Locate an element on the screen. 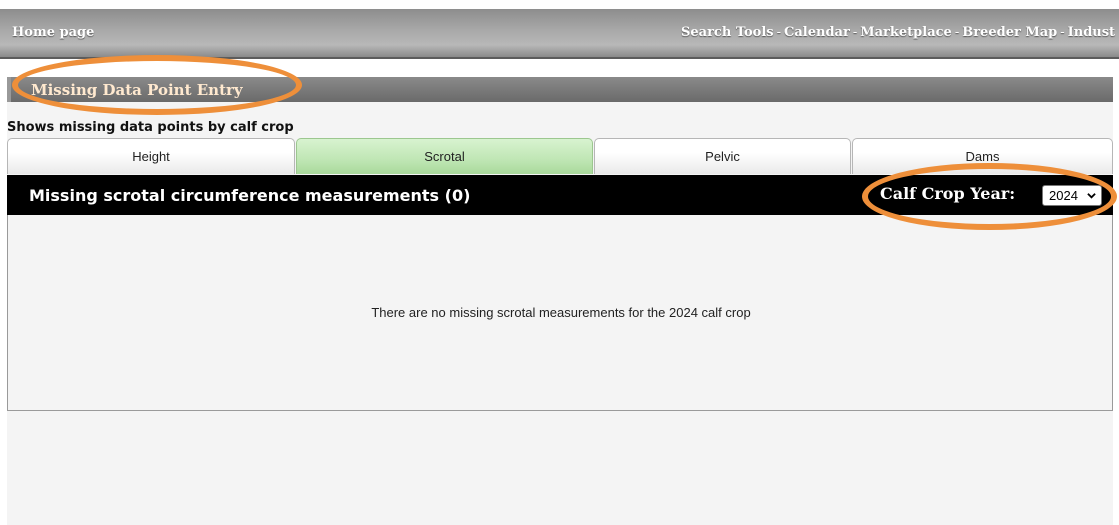  nav-link-search-tools: Search Tools is located at coordinates (727, 32).